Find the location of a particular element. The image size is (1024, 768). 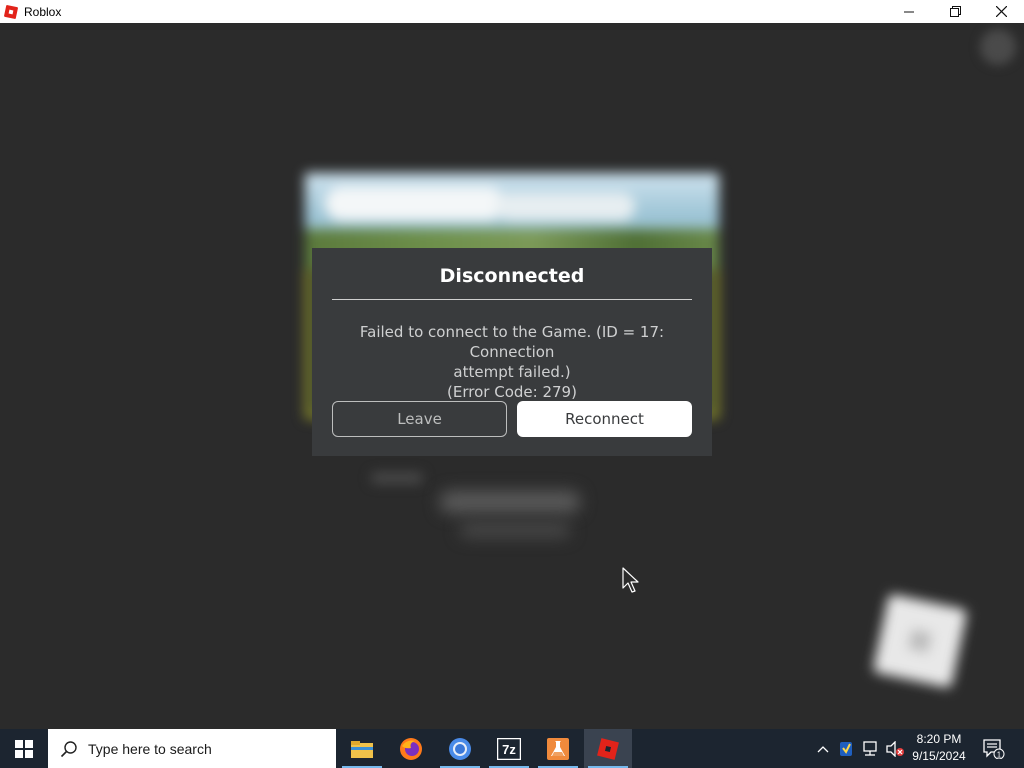

reconnect-button: Reconnect is located at coordinates (604, 419).